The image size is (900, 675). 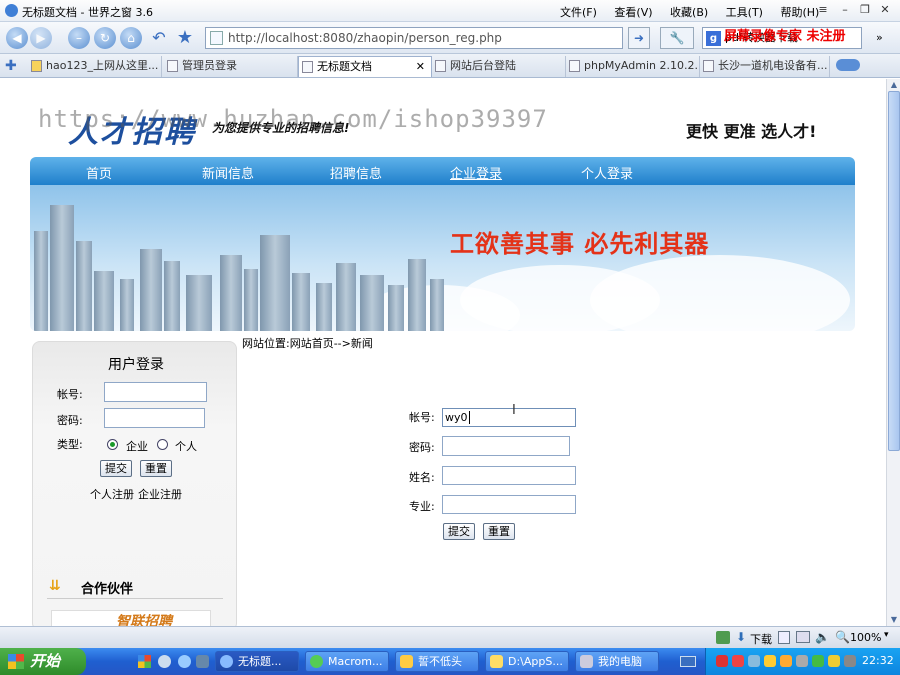 What do you see at coordinates (55, 586) in the screenshot?
I see `partner-arrows-icon: ⇊` at bounding box center [55, 586].